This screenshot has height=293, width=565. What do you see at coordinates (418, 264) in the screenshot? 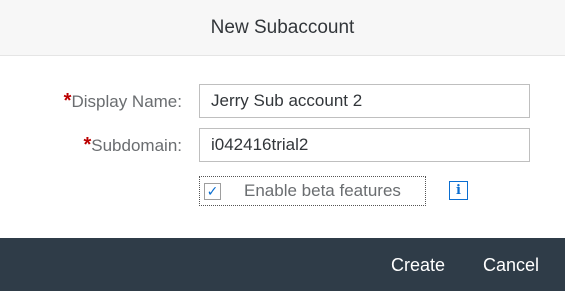
I see `create-button: Create` at bounding box center [418, 264].